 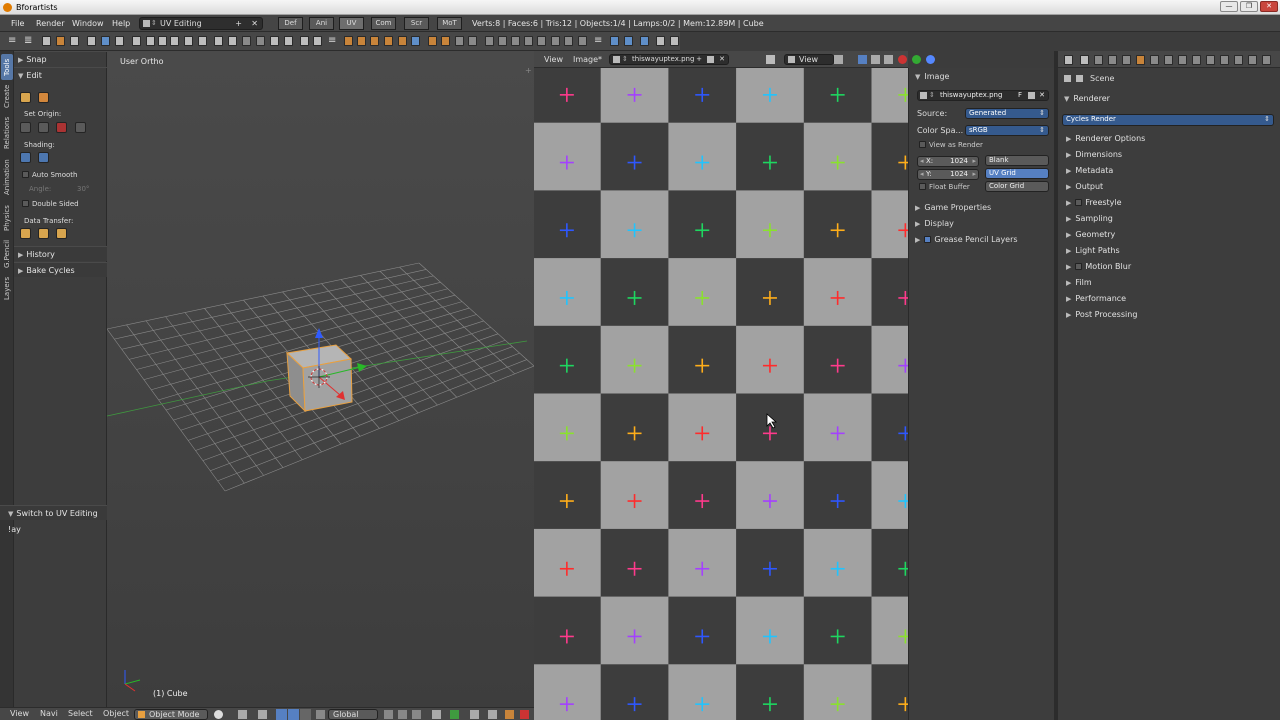 I want to click on add-surface-icon, so click(x=374, y=41).